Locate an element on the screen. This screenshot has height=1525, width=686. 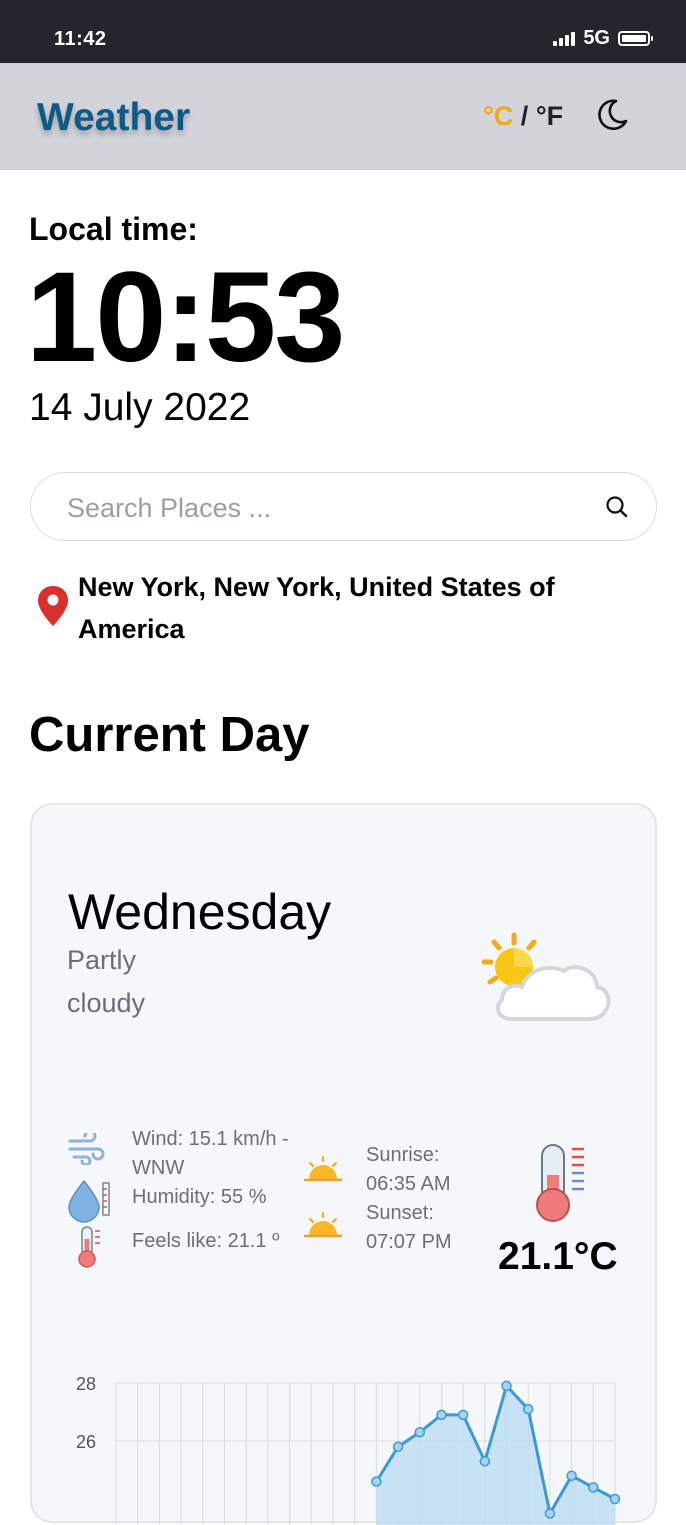
sunrise-icon is located at coordinates (323, 1169).